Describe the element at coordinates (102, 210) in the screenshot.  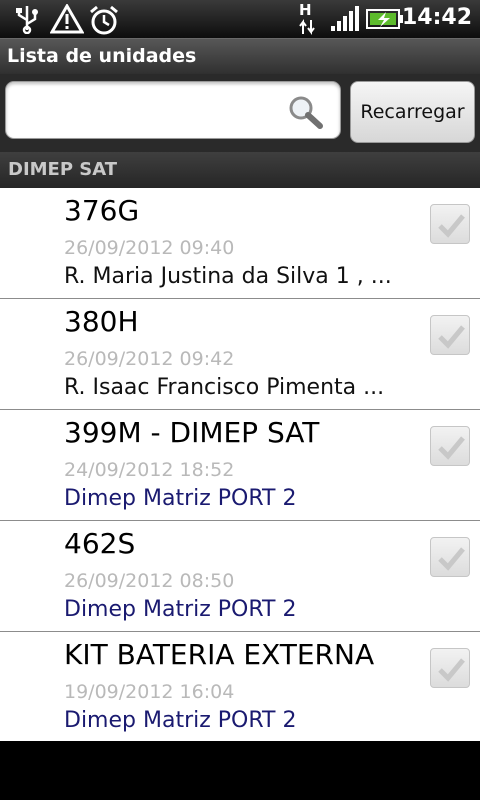
I see `item-title: 376G` at that location.